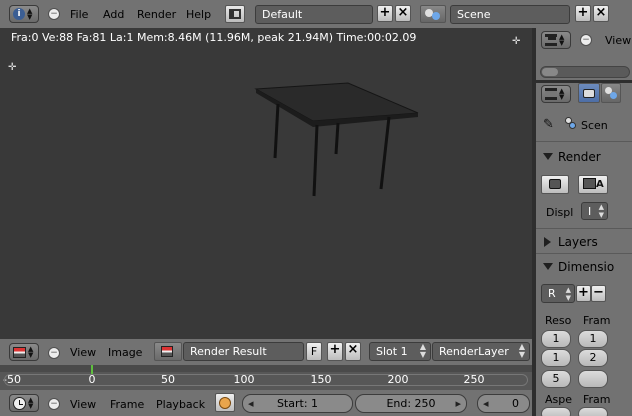 The image size is (632, 416). I want to click on dimensions-panel-title: Dimensio, so click(586, 267).